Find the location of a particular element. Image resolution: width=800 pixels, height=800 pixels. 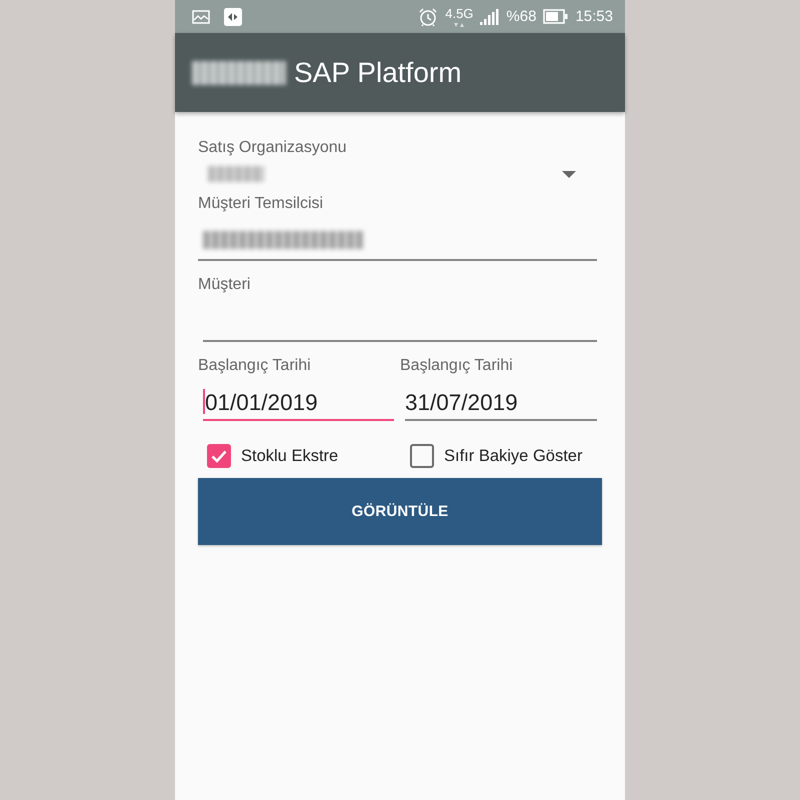

clock-time: 15:53 is located at coordinates (594, 16).